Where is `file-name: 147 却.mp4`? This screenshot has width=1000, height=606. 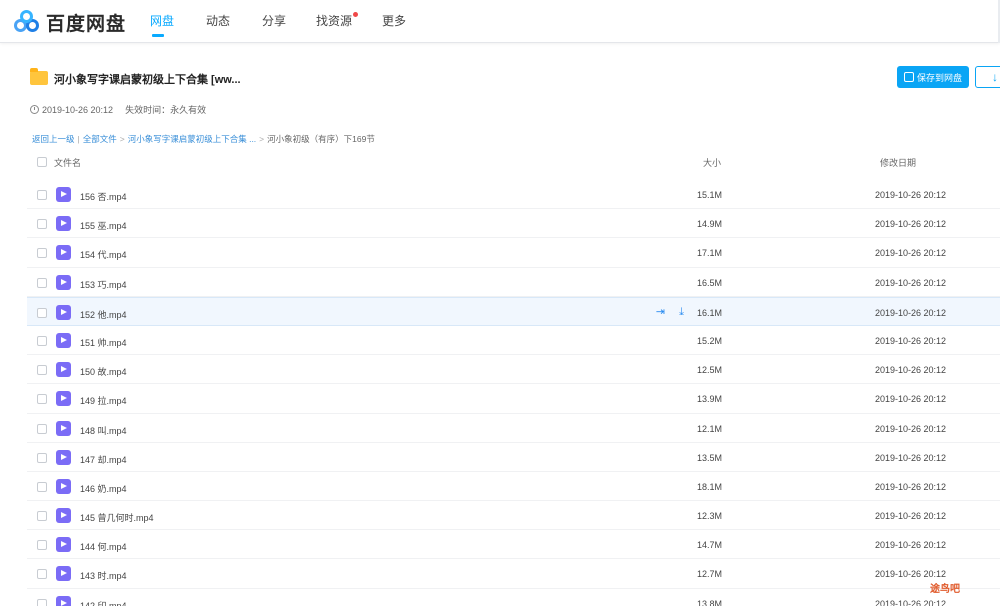
file-name: 147 却.mp4 is located at coordinates (103, 459).